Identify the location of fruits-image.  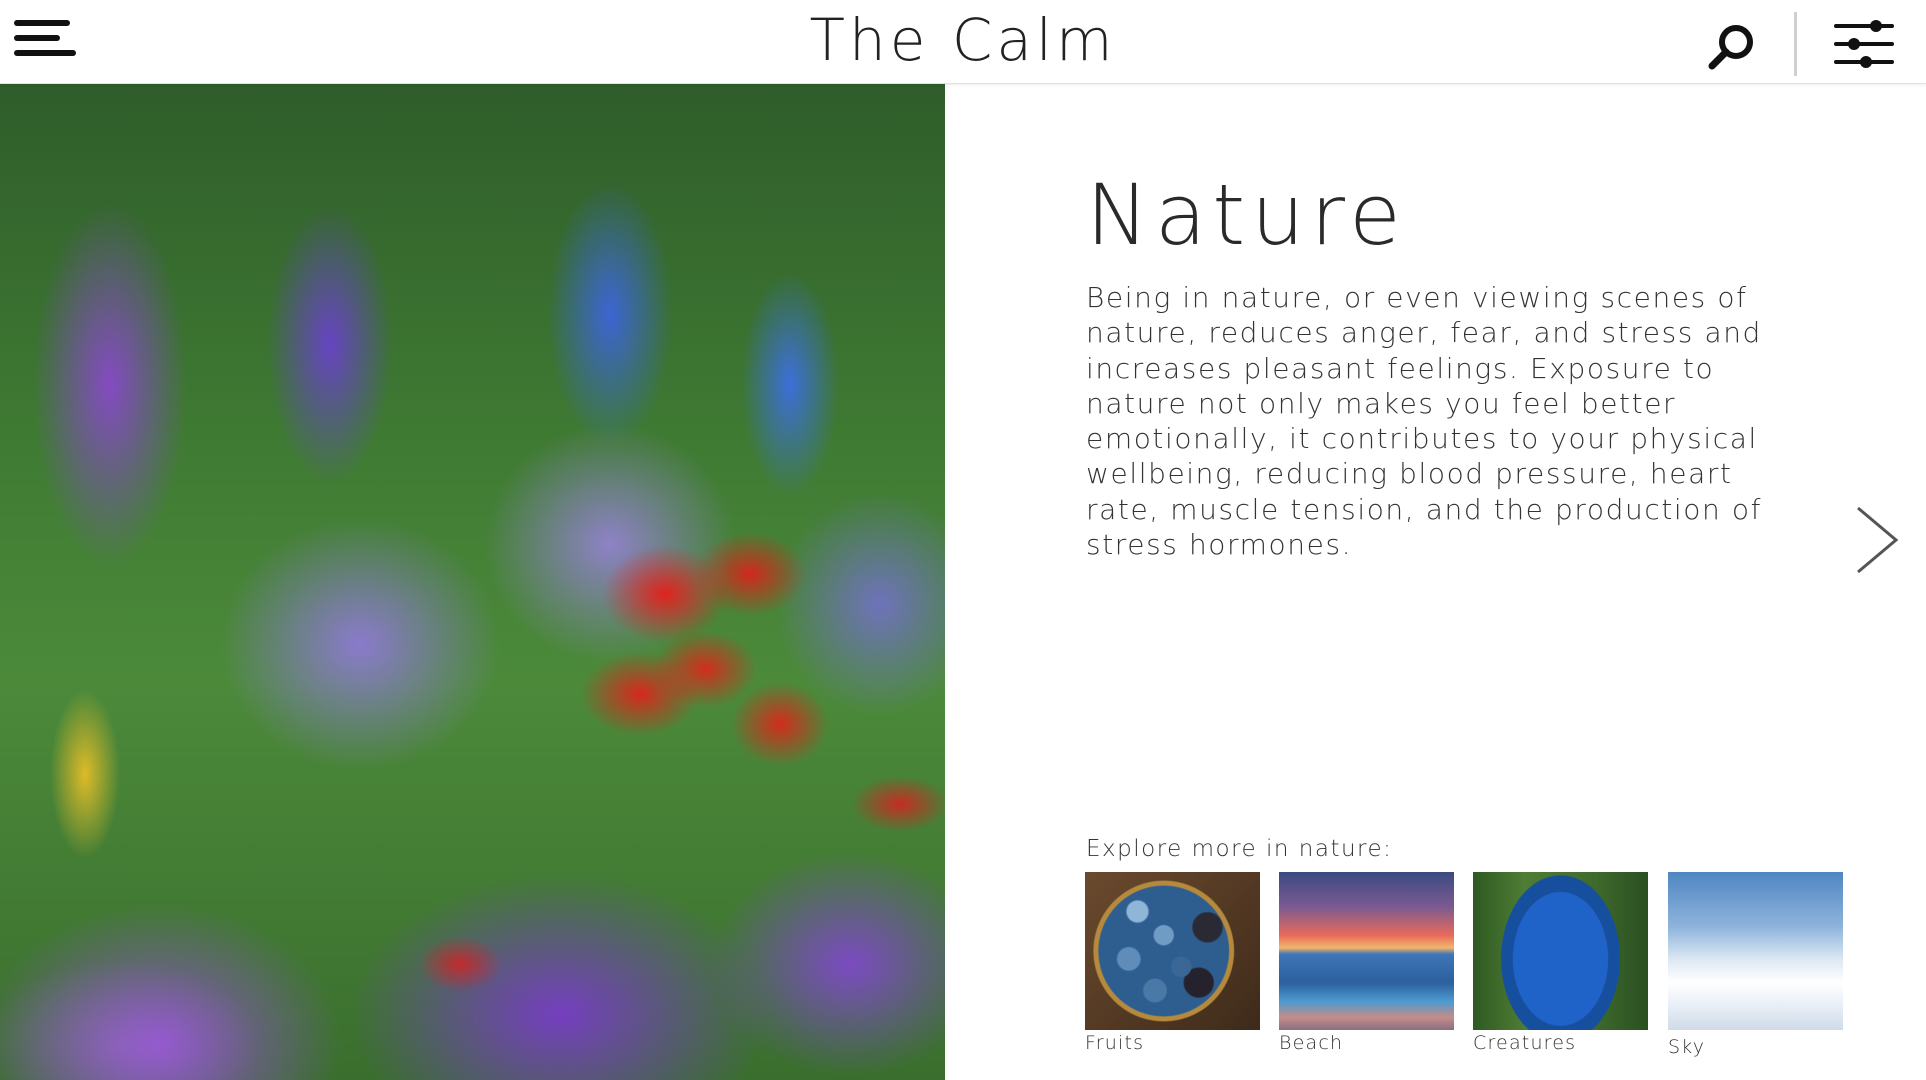
(1172, 951).